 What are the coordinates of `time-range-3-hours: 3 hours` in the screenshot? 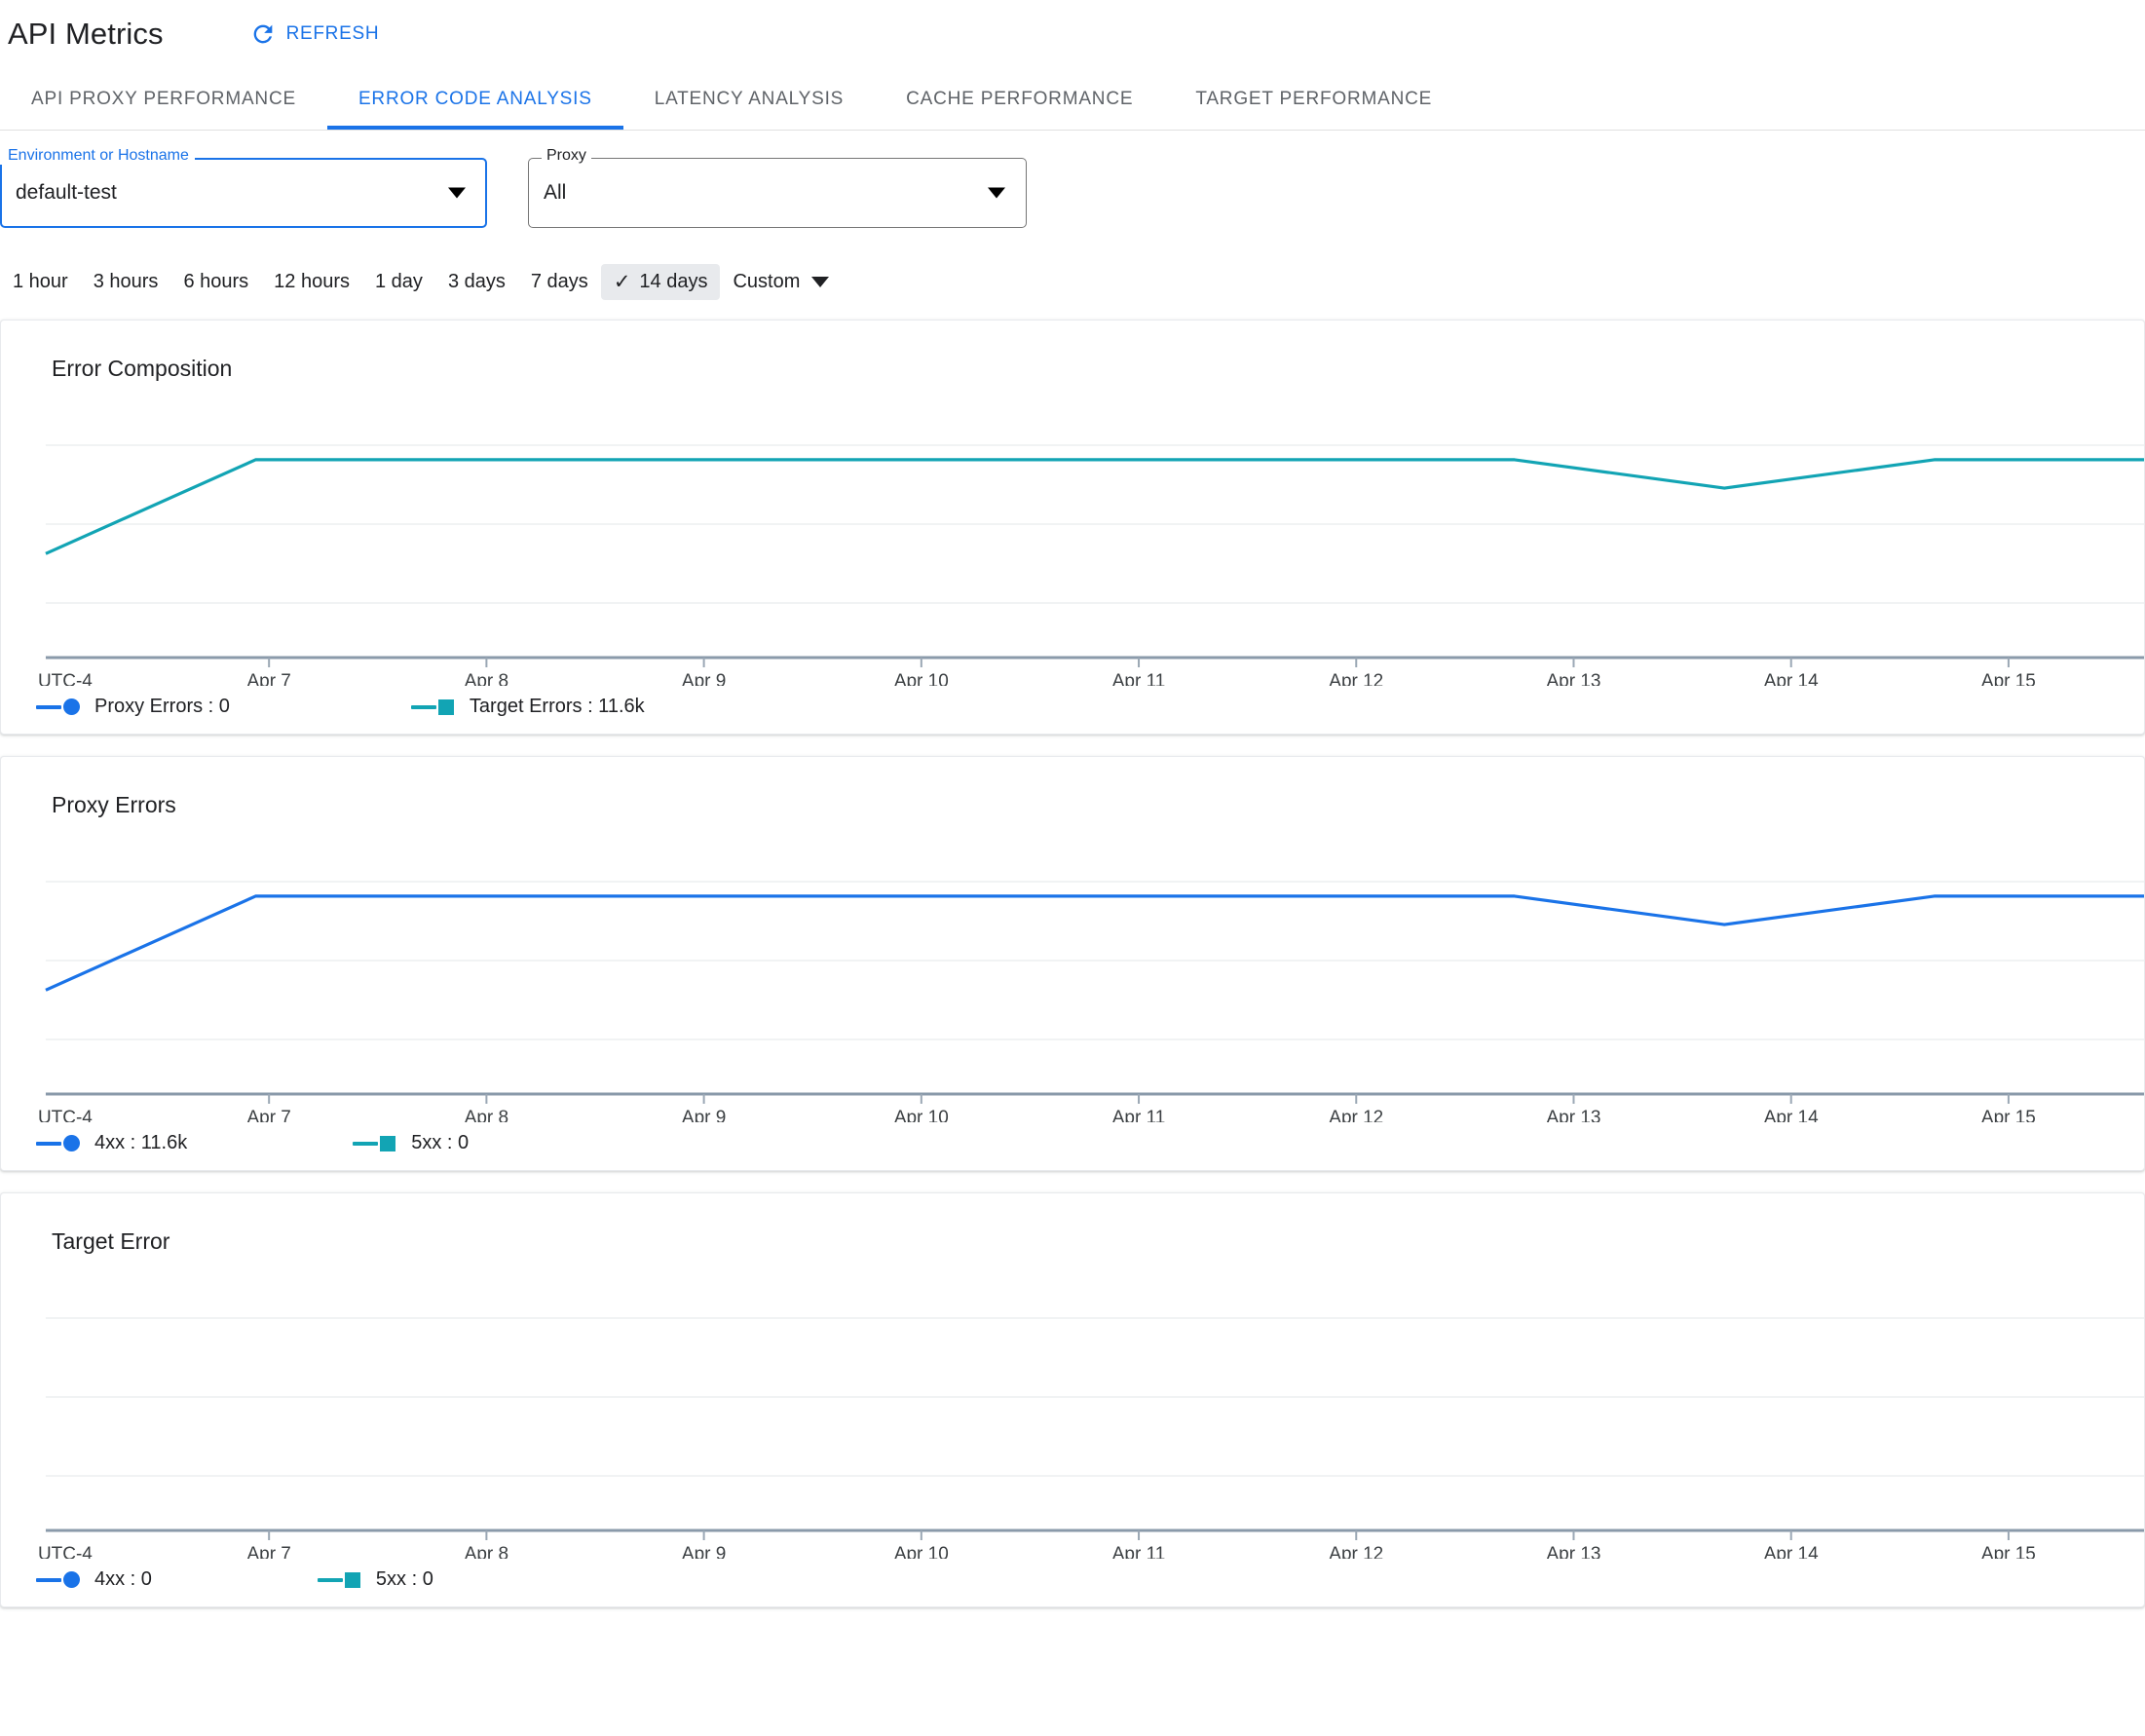 It's located at (126, 282).